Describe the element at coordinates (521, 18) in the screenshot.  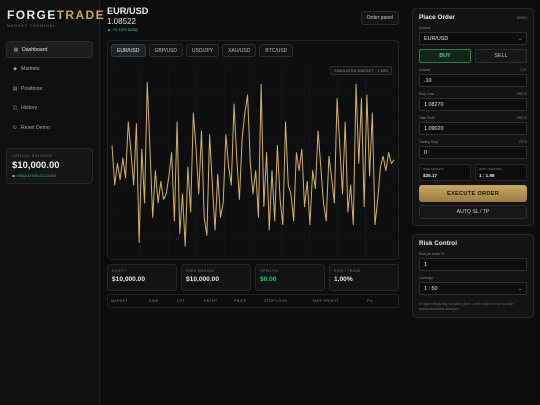
I see `demo-tag: DEMO` at that location.